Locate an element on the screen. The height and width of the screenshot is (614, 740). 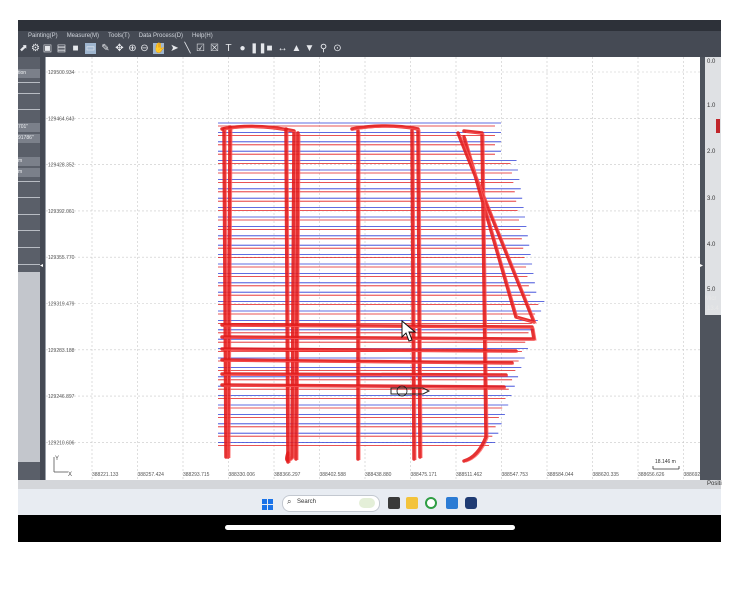
fit-extent-icon: ✥ is located at coordinates (119, 48).